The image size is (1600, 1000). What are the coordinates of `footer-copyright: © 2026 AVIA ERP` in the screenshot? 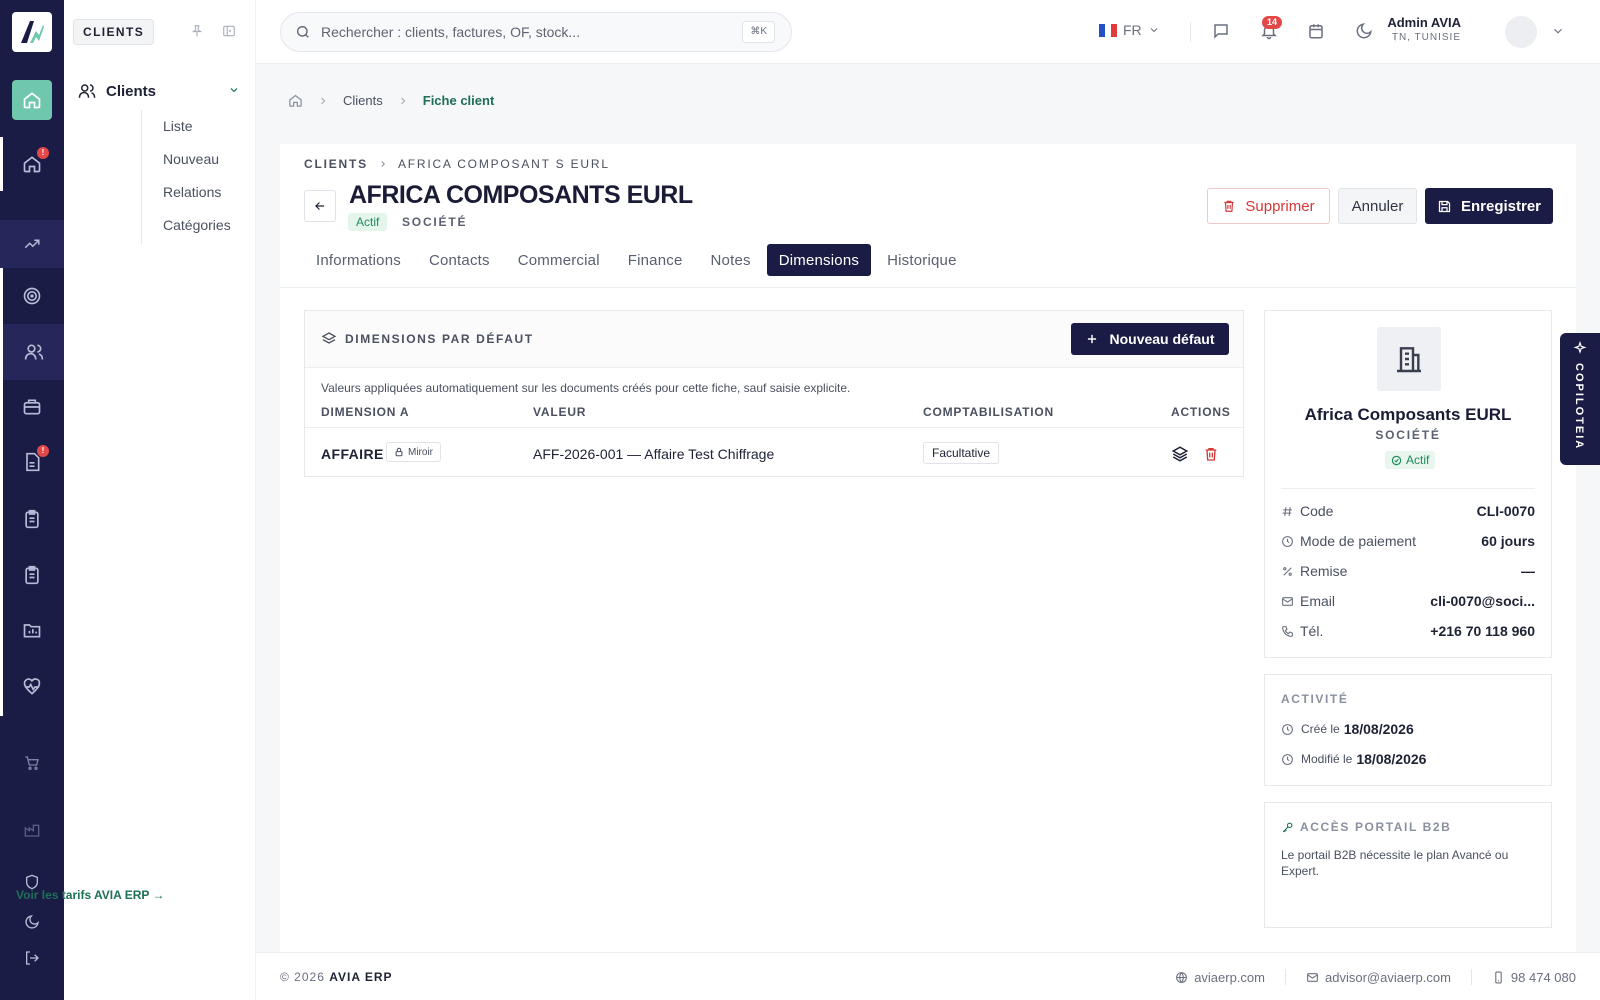 It's located at (336, 977).